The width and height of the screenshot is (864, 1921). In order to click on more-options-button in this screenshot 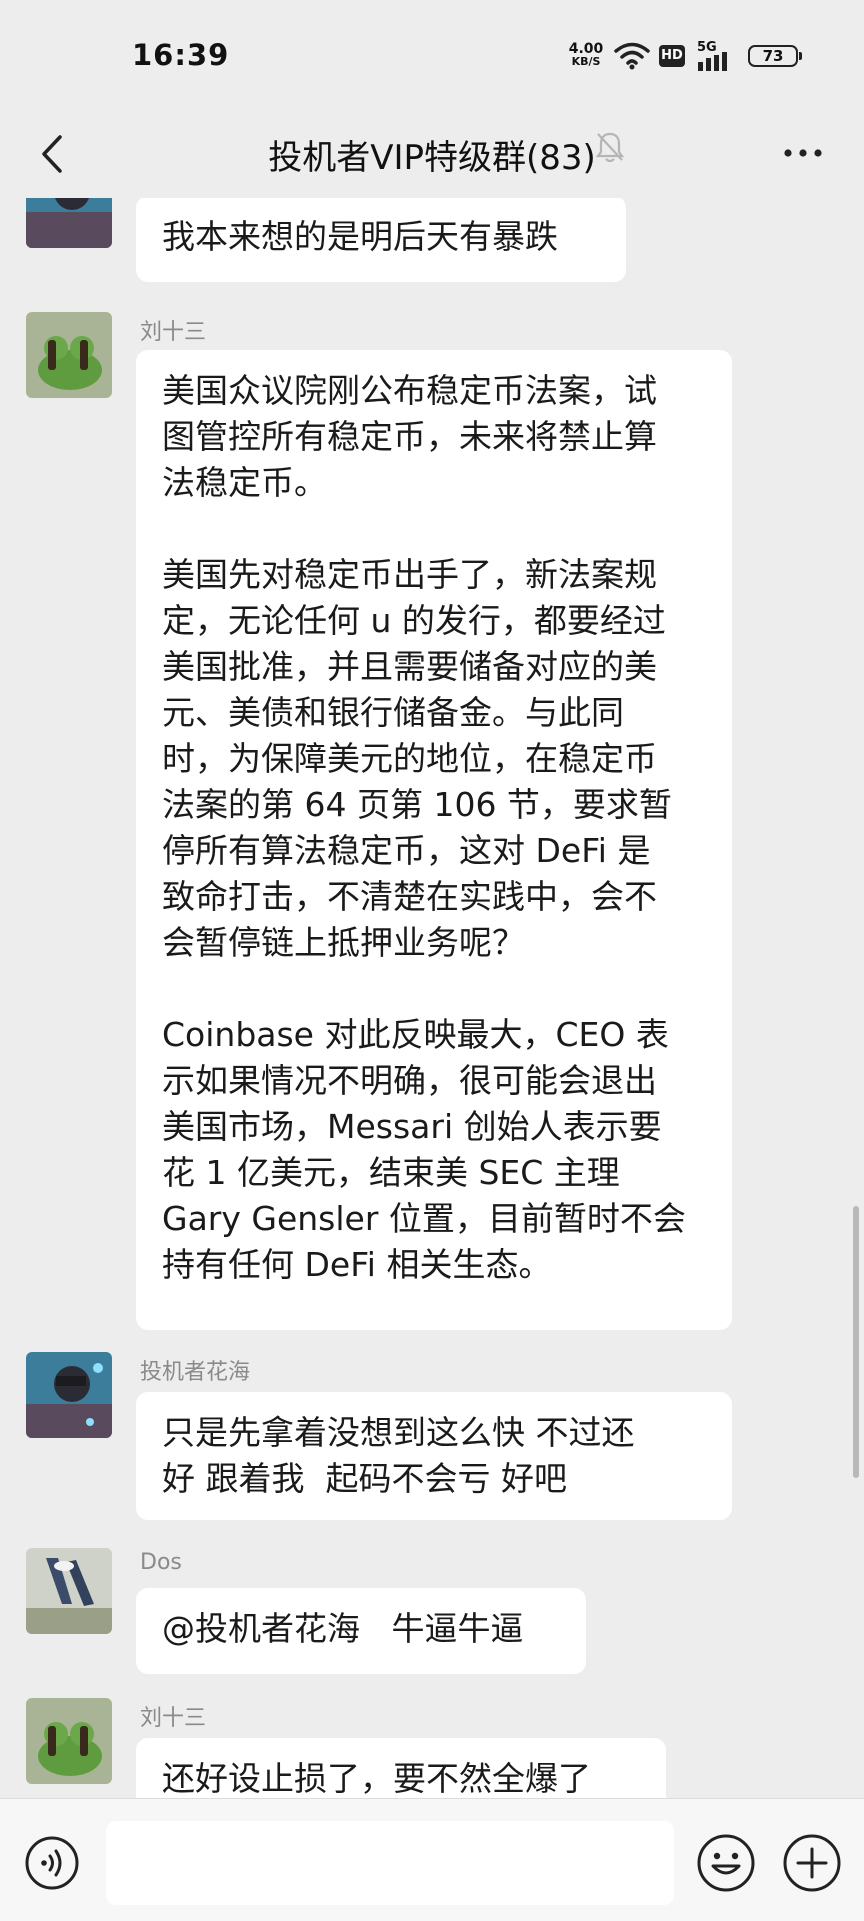, I will do `click(803, 153)`.